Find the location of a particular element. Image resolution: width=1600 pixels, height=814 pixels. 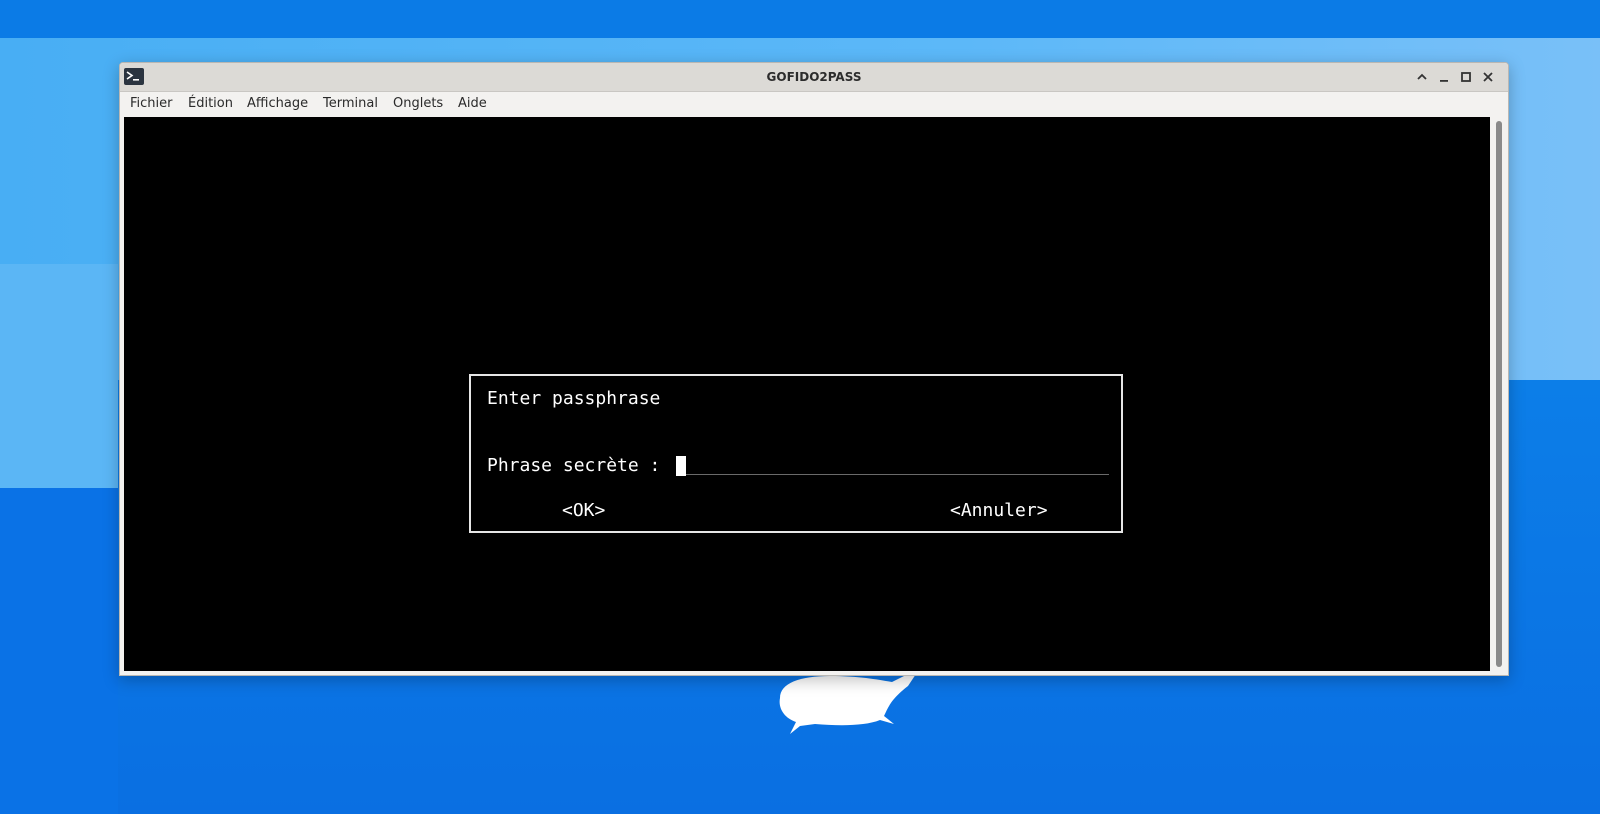

desktop-wallpaper-light-left is located at coordinates (59, 376).